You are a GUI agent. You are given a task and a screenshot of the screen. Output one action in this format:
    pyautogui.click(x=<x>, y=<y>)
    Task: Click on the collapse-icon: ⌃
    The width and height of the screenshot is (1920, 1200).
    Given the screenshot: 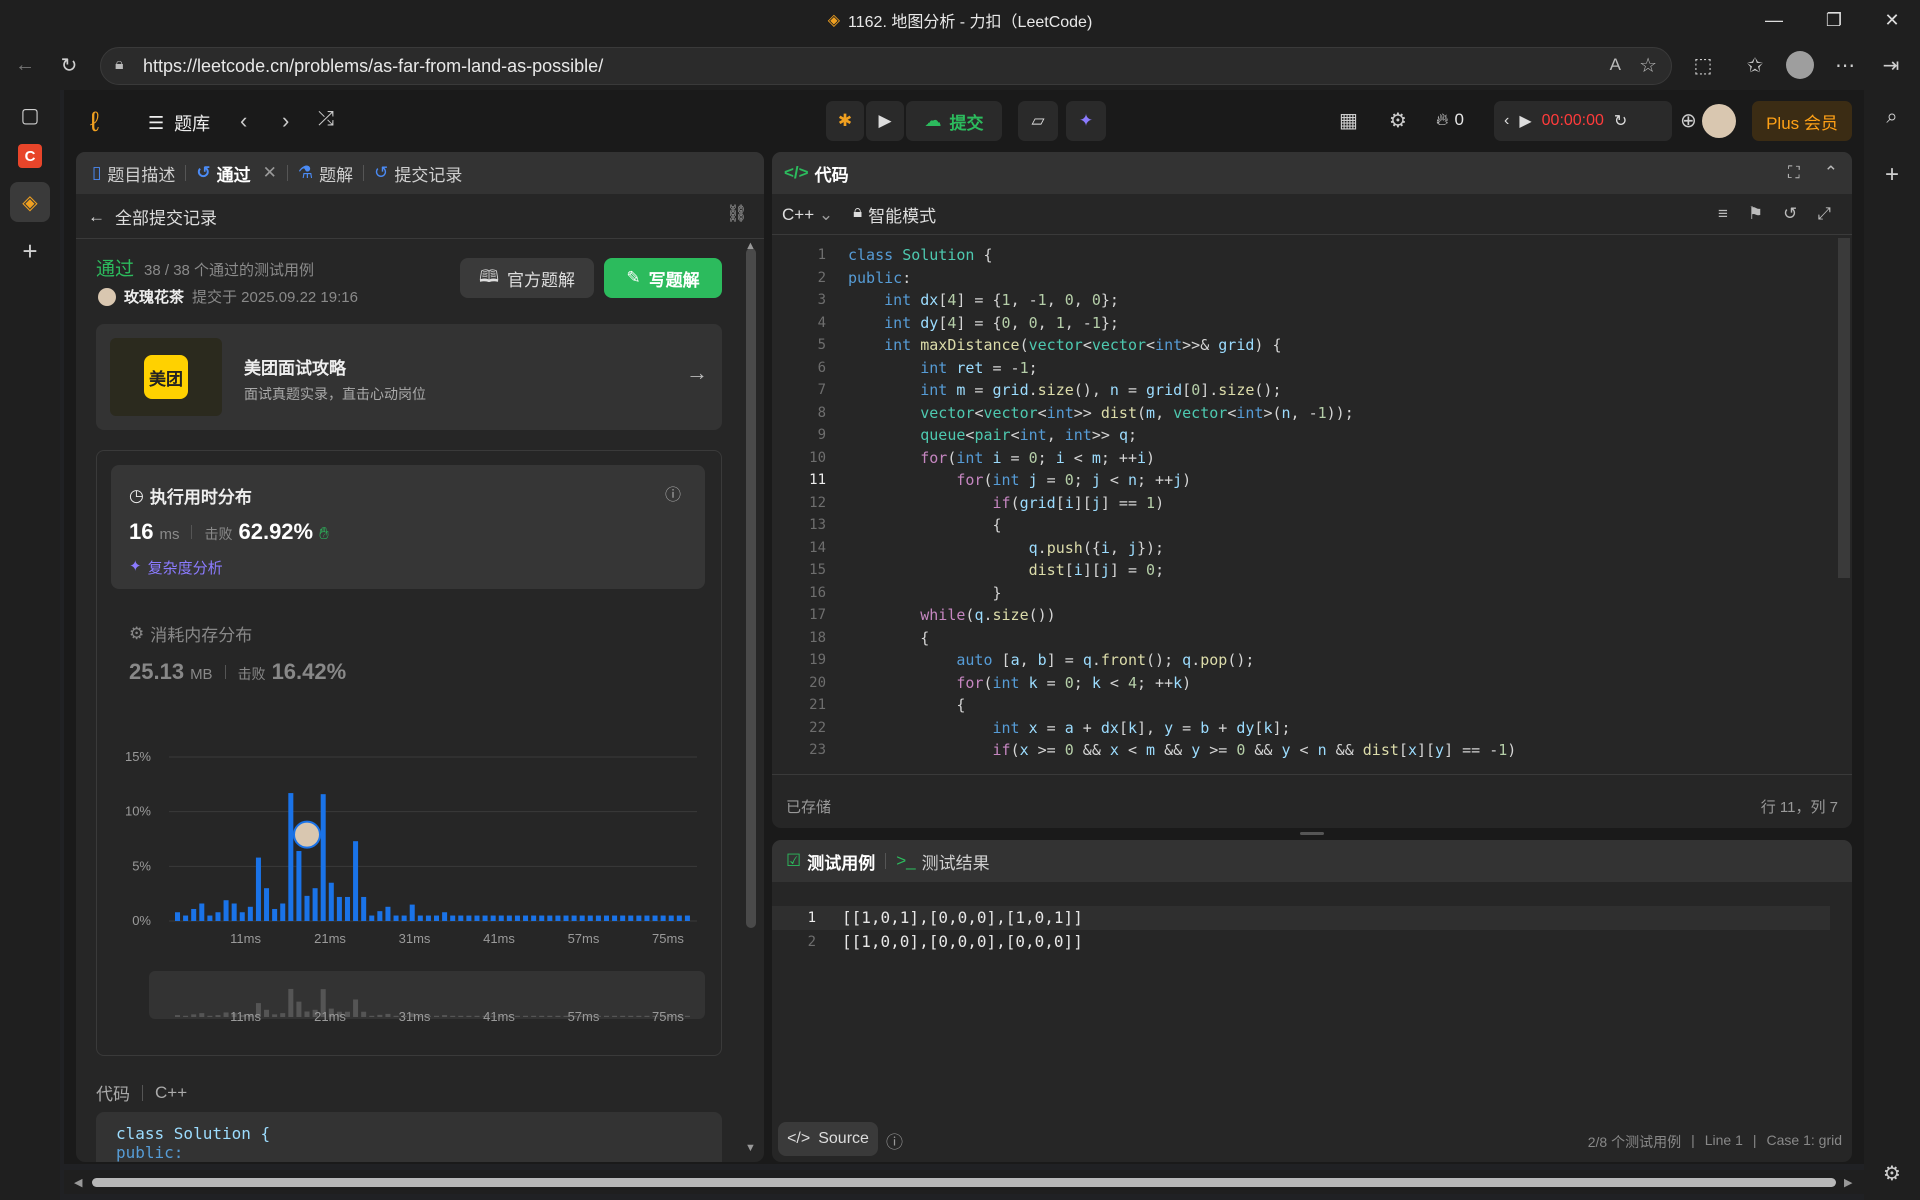 What is the action you would take?
    pyautogui.click(x=1831, y=173)
    